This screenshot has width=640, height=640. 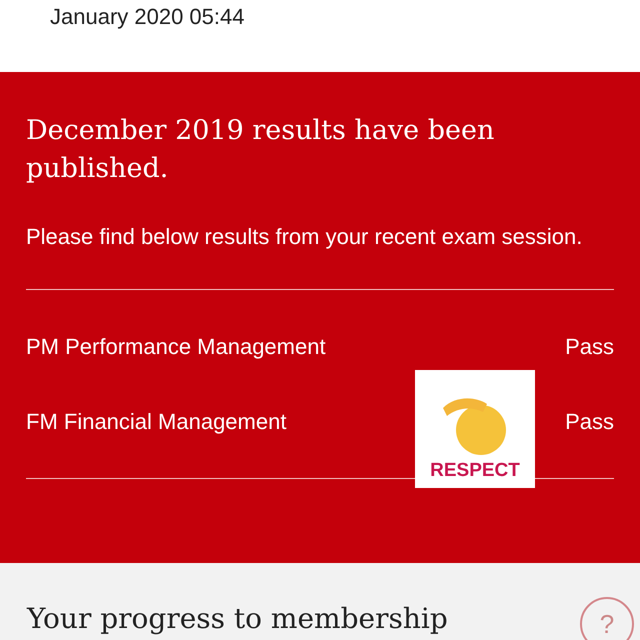 What do you see at coordinates (237, 619) in the screenshot?
I see `section-heading: Your progress to membership` at bounding box center [237, 619].